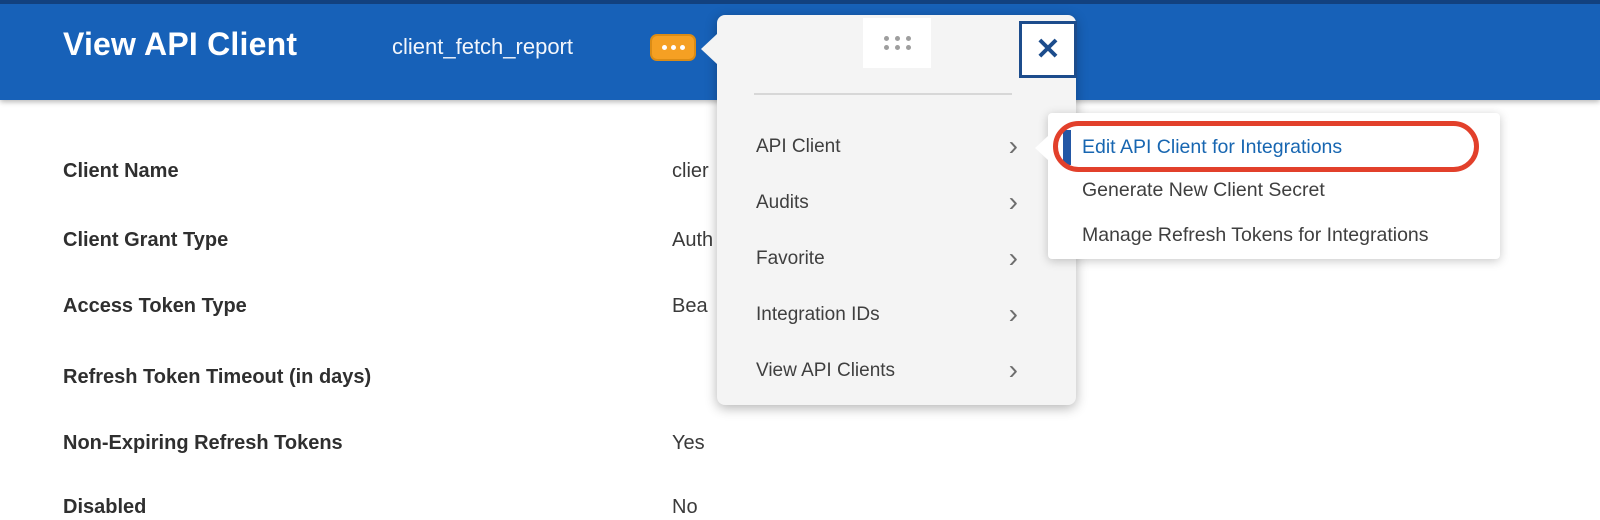 This screenshot has height=520, width=1600. What do you see at coordinates (709, 49) in the screenshot?
I see `menu-pointer-arrow` at bounding box center [709, 49].